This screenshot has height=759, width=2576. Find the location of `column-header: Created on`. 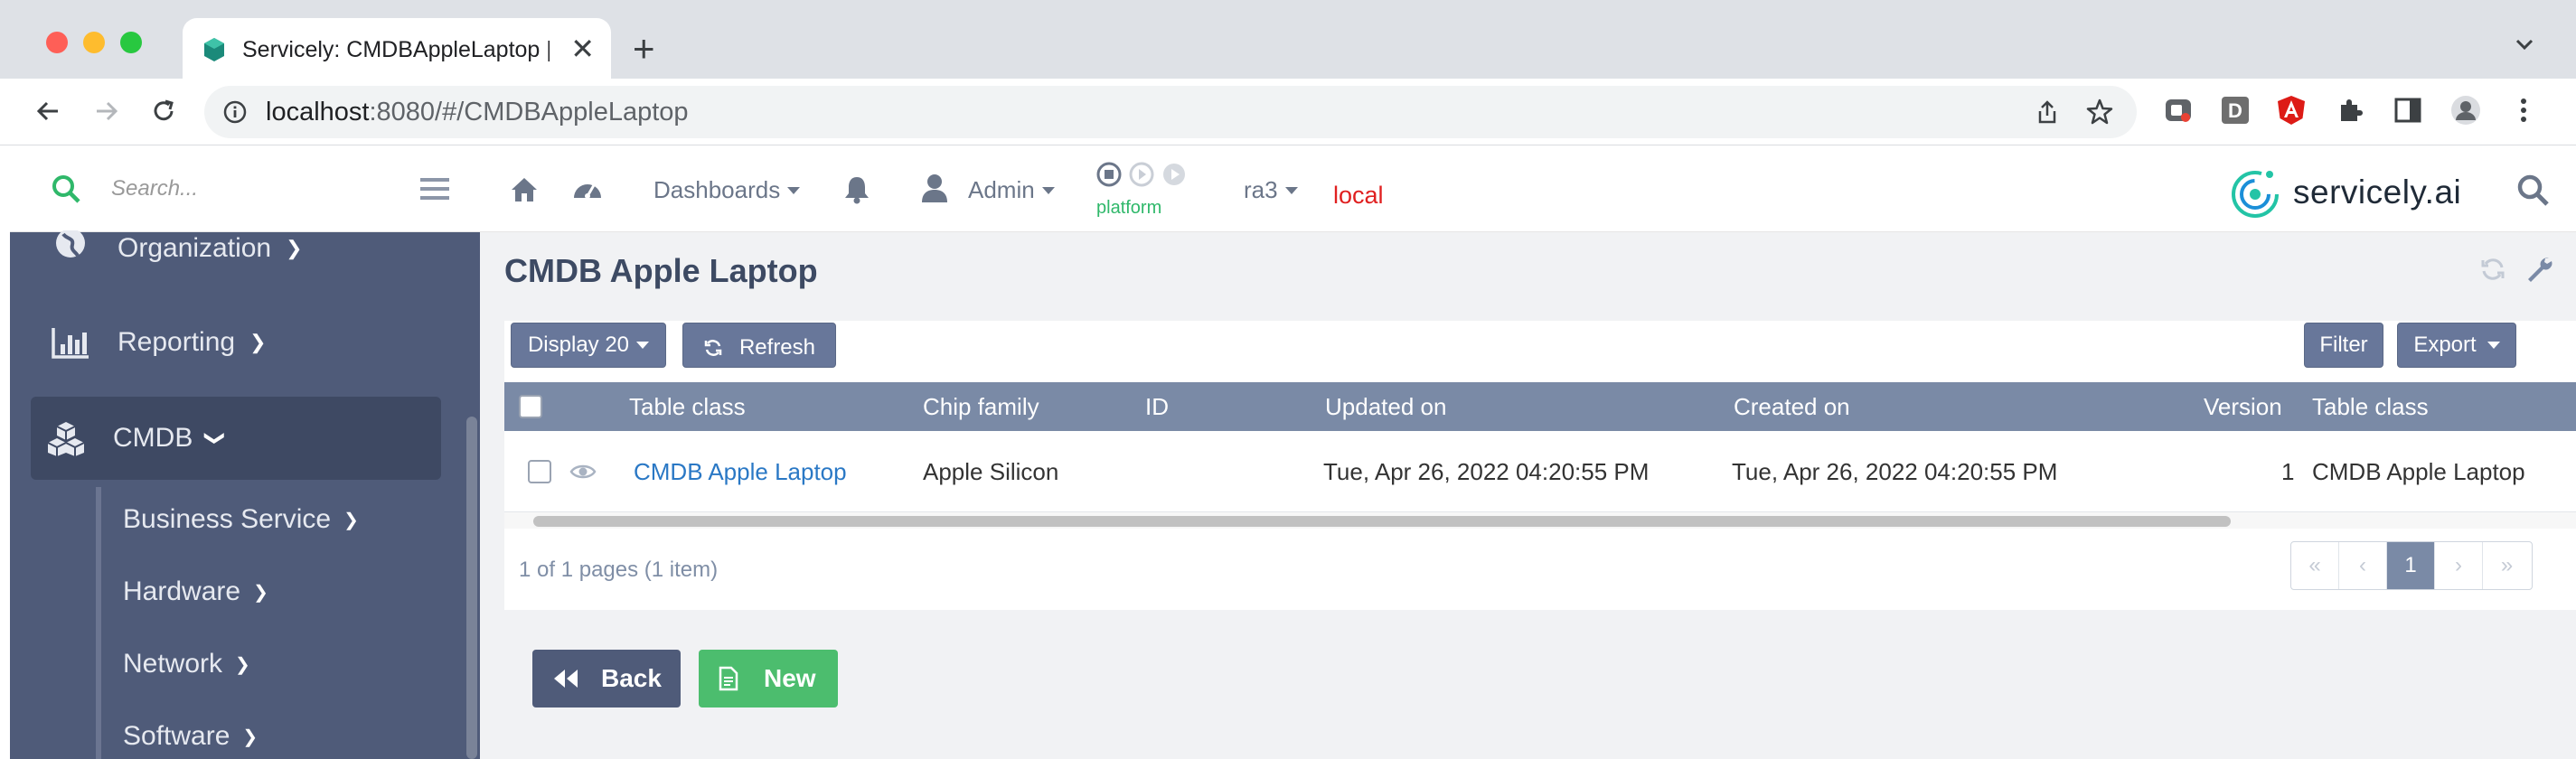

column-header: Created on is located at coordinates (1792, 406).